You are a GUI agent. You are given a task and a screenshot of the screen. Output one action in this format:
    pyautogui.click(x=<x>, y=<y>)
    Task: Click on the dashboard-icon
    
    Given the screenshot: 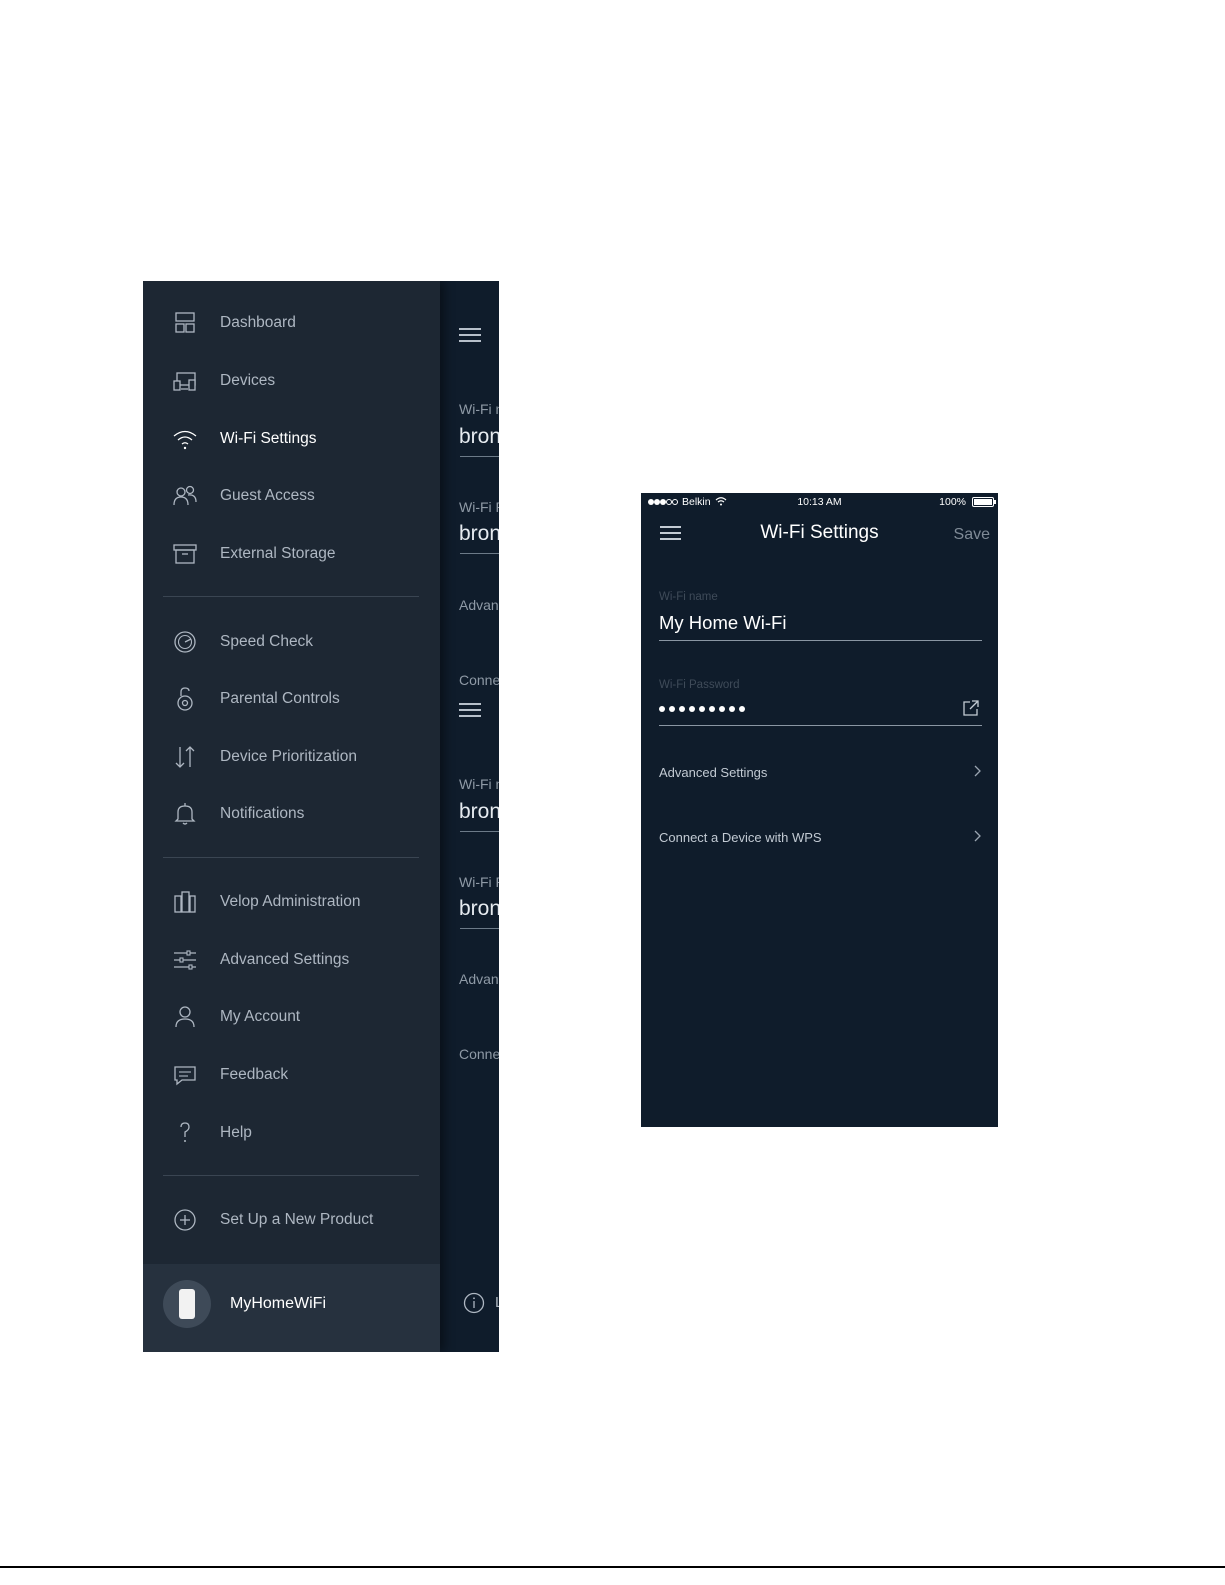 What is the action you would take?
    pyautogui.click(x=185, y=323)
    